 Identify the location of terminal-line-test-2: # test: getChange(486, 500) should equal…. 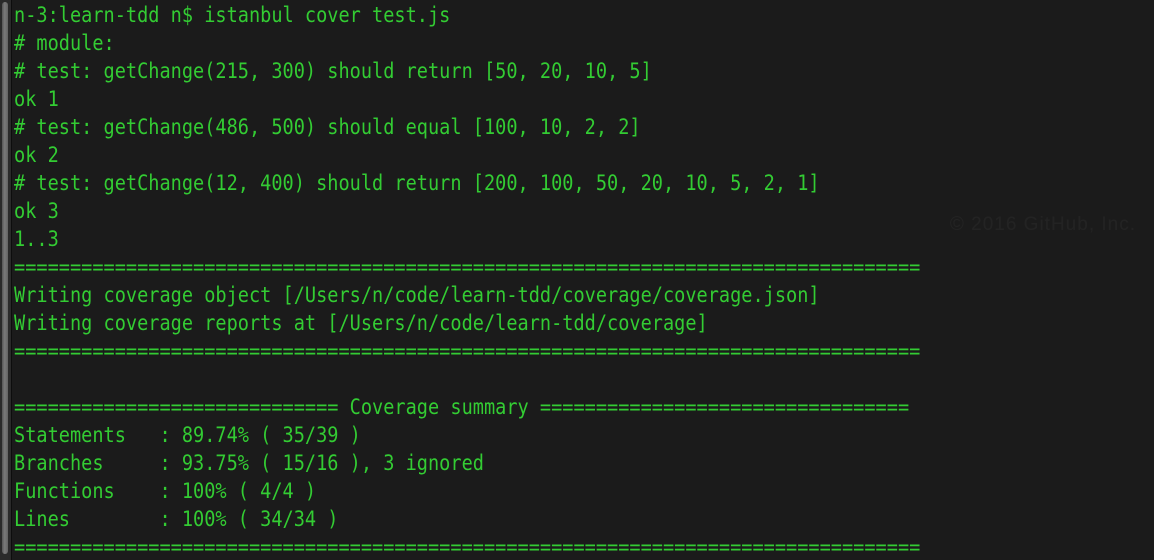
(327, 127).